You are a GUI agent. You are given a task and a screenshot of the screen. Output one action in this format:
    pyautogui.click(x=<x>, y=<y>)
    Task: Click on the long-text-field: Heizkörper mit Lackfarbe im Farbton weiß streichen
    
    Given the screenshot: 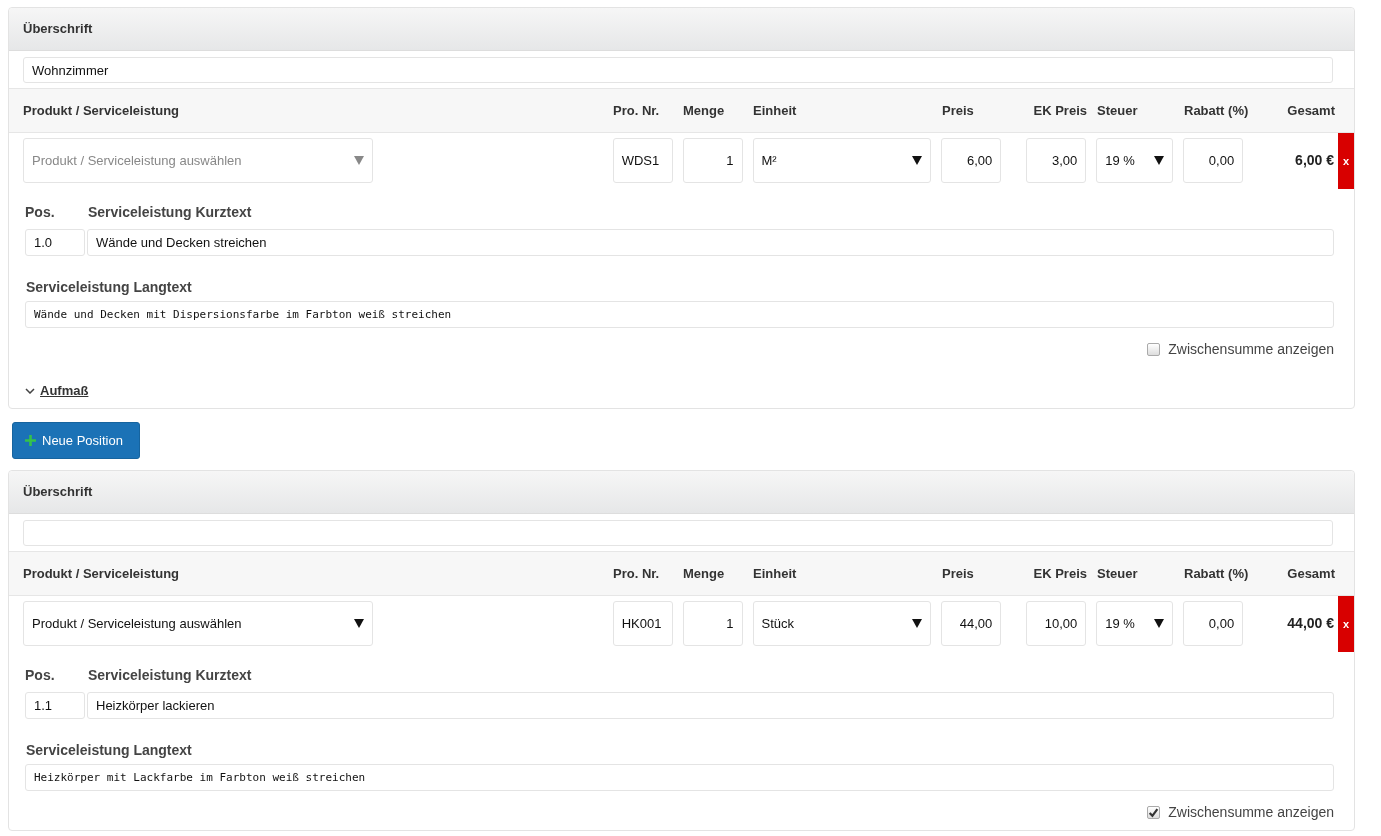 What is the action you would take?
    pyautogui.click(x=679, y=777)
    